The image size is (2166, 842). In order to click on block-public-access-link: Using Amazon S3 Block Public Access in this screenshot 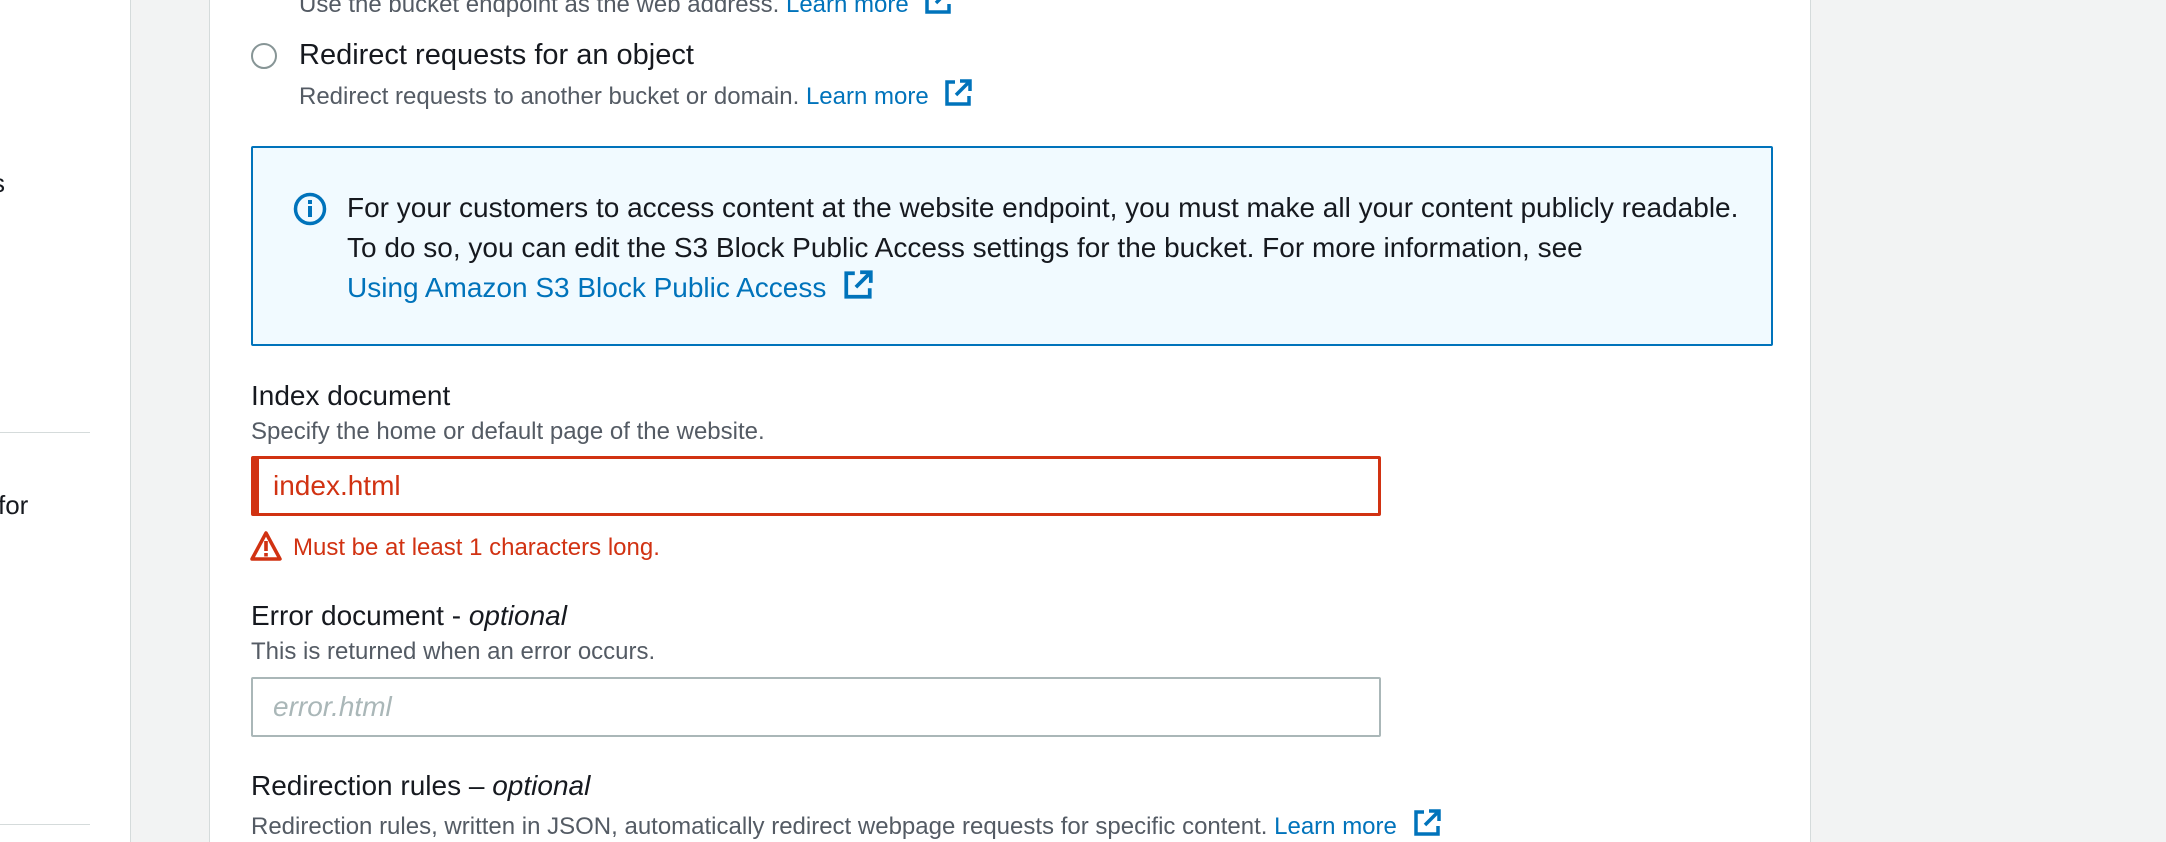, I will do `click(586, 287)`.